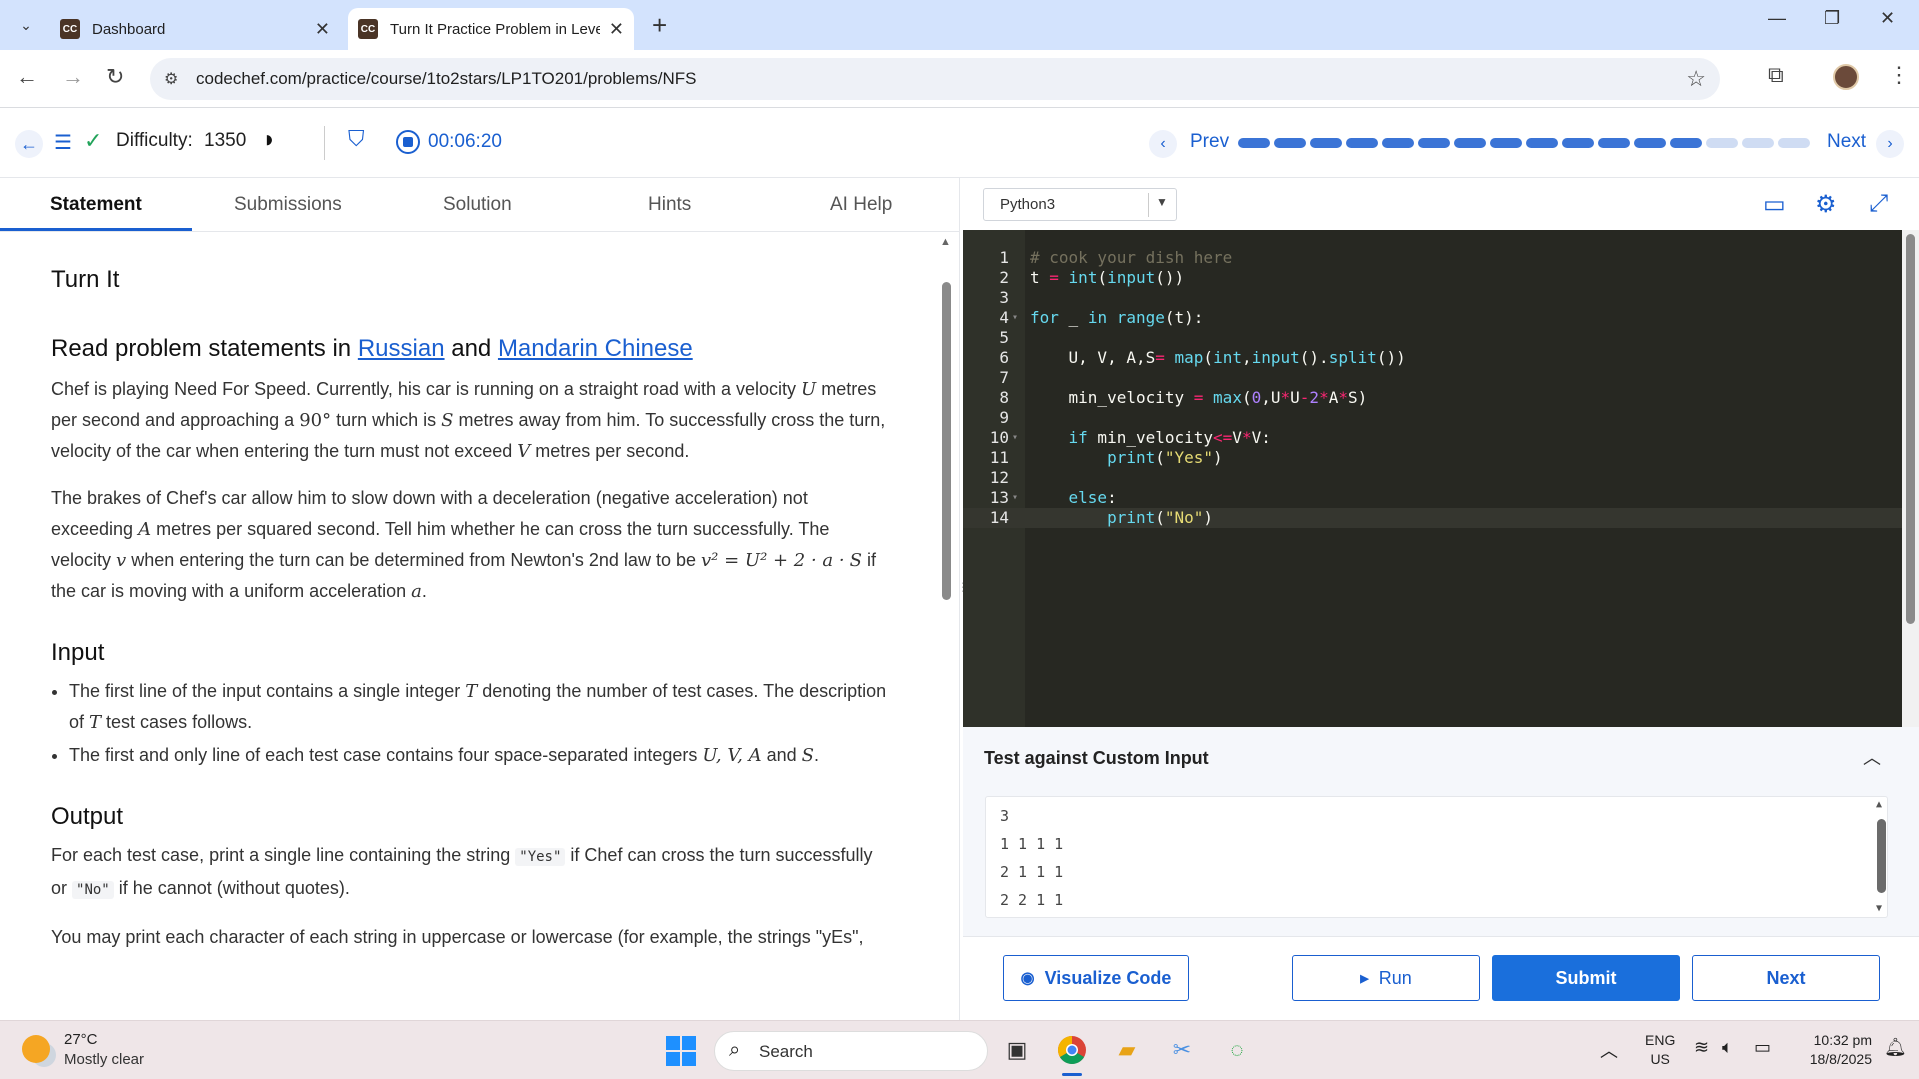  I want to click on bookmark-icon: ⛉, so click(356, 139).